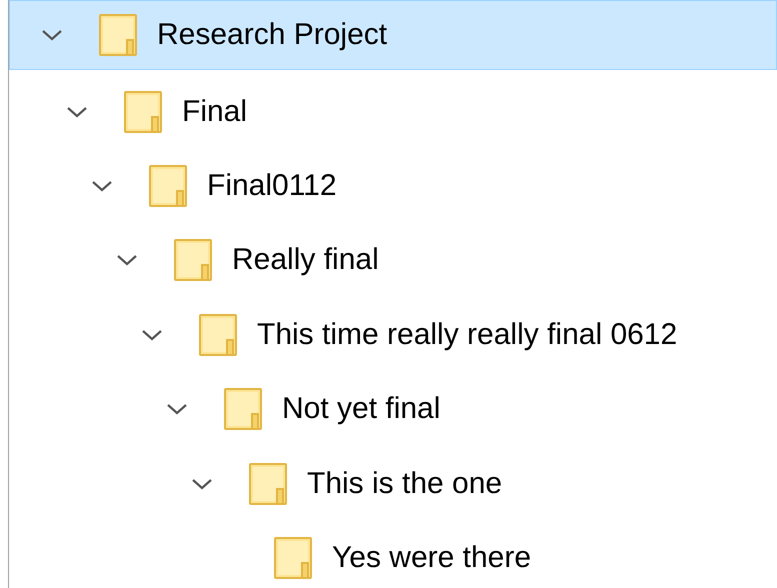 This screenshot has width=777, height=588. I want to click on tree-item: Final0112, so click(393, 186).